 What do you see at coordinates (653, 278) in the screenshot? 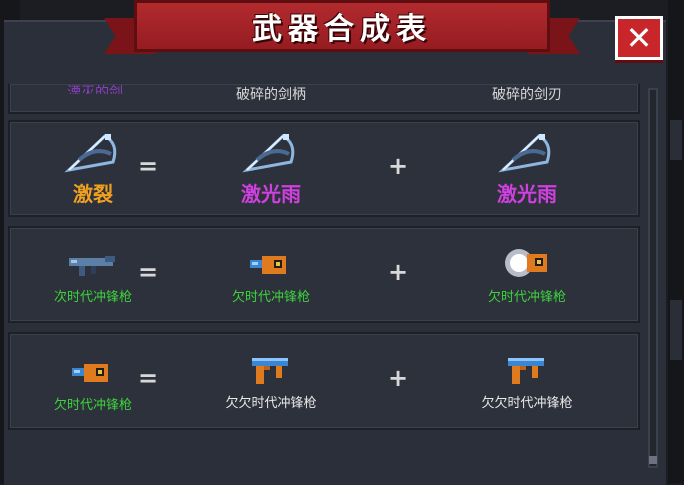
I see `scrollbar` at bounding box center [653, 278].